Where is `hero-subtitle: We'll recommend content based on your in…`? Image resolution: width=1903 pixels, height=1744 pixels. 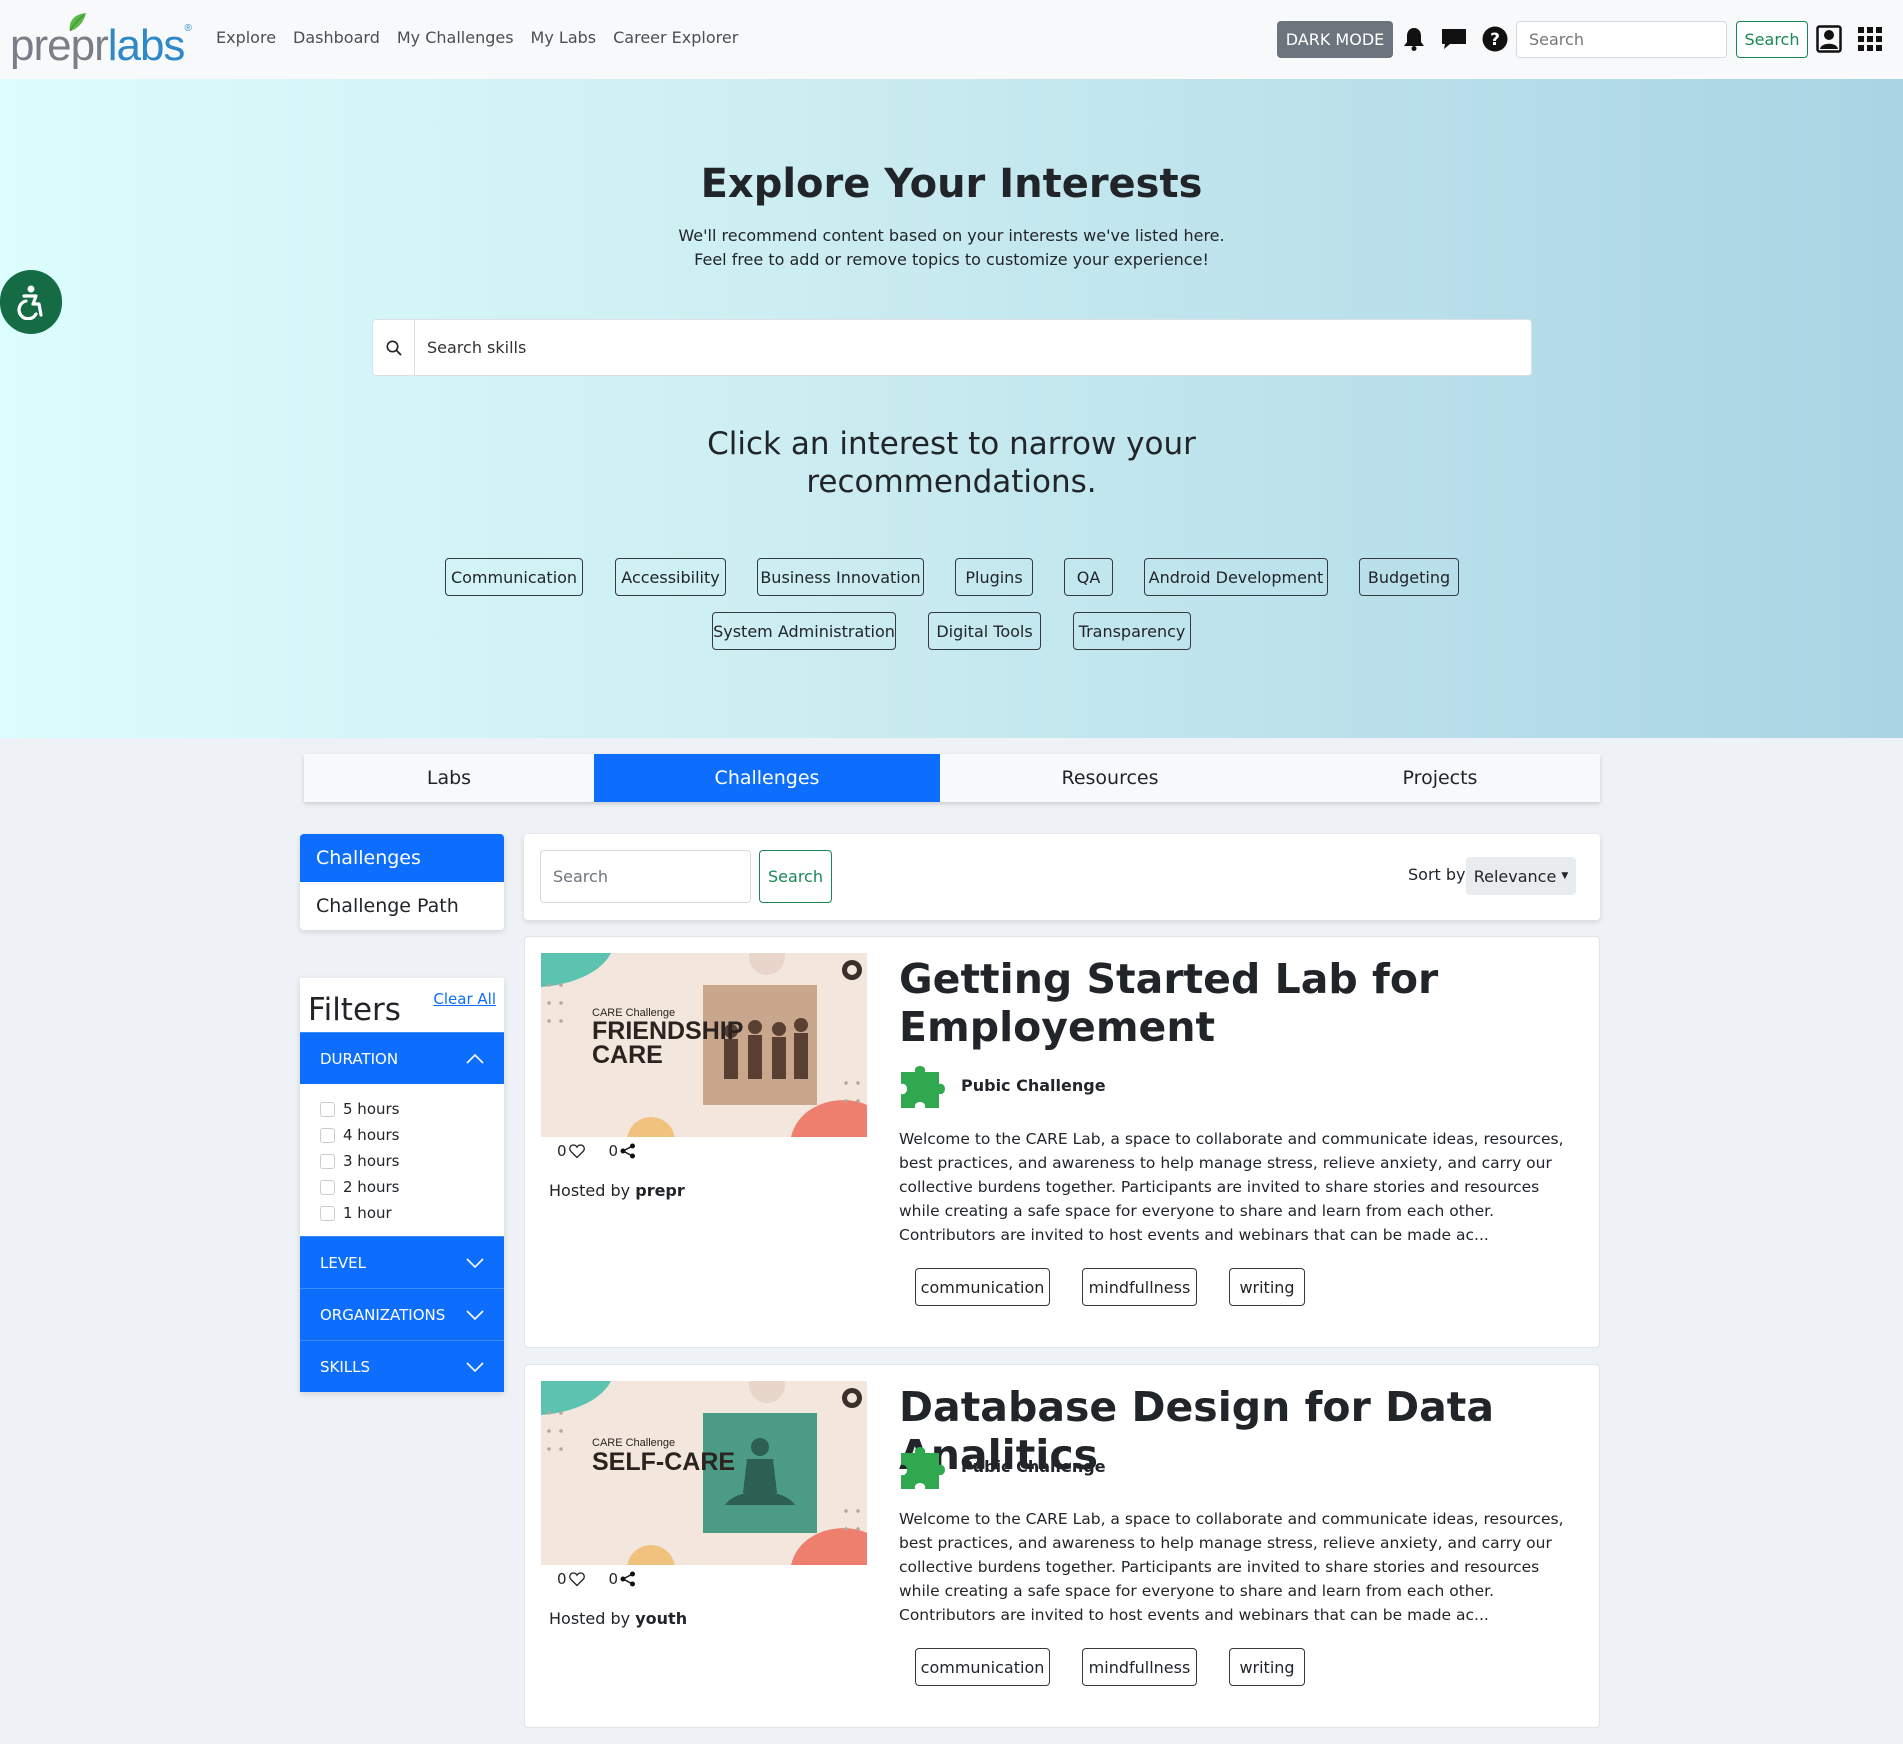 hero-subtitle: We'll recommend content based on your in… is located at coordinates (951, 248).